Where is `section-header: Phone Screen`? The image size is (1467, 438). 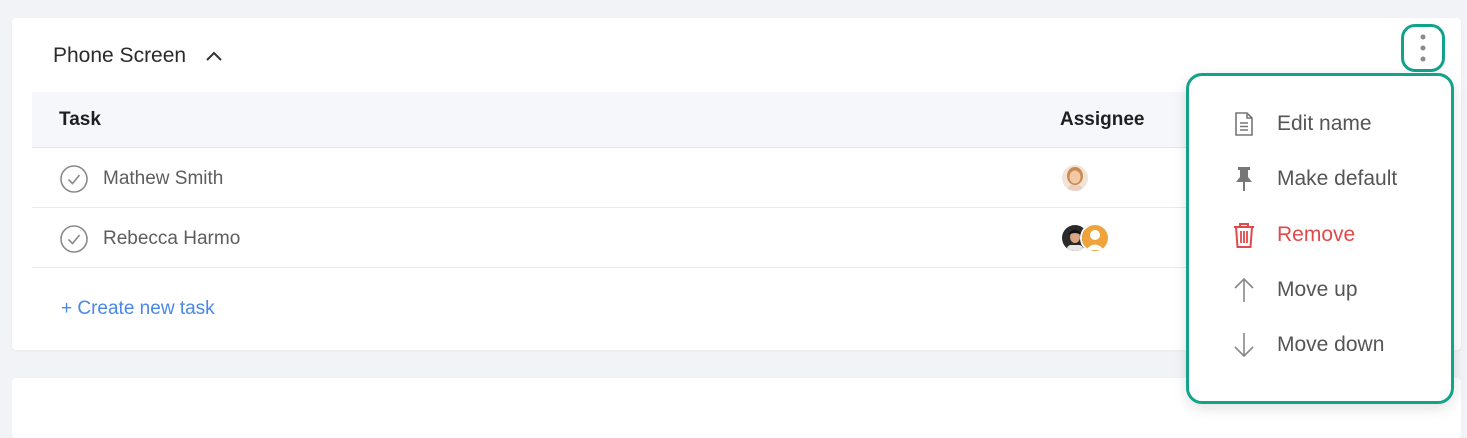 section-header: Phone Screen is located at coordinates (140, 56).